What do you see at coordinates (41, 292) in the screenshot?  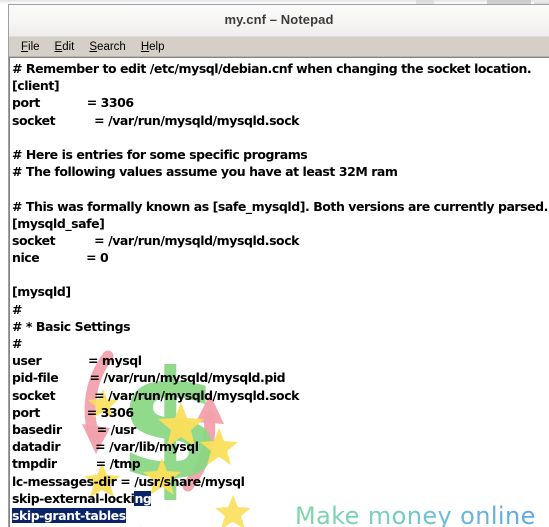 I see `editor-line: [mysqld]` at bounding box center [41, 292].